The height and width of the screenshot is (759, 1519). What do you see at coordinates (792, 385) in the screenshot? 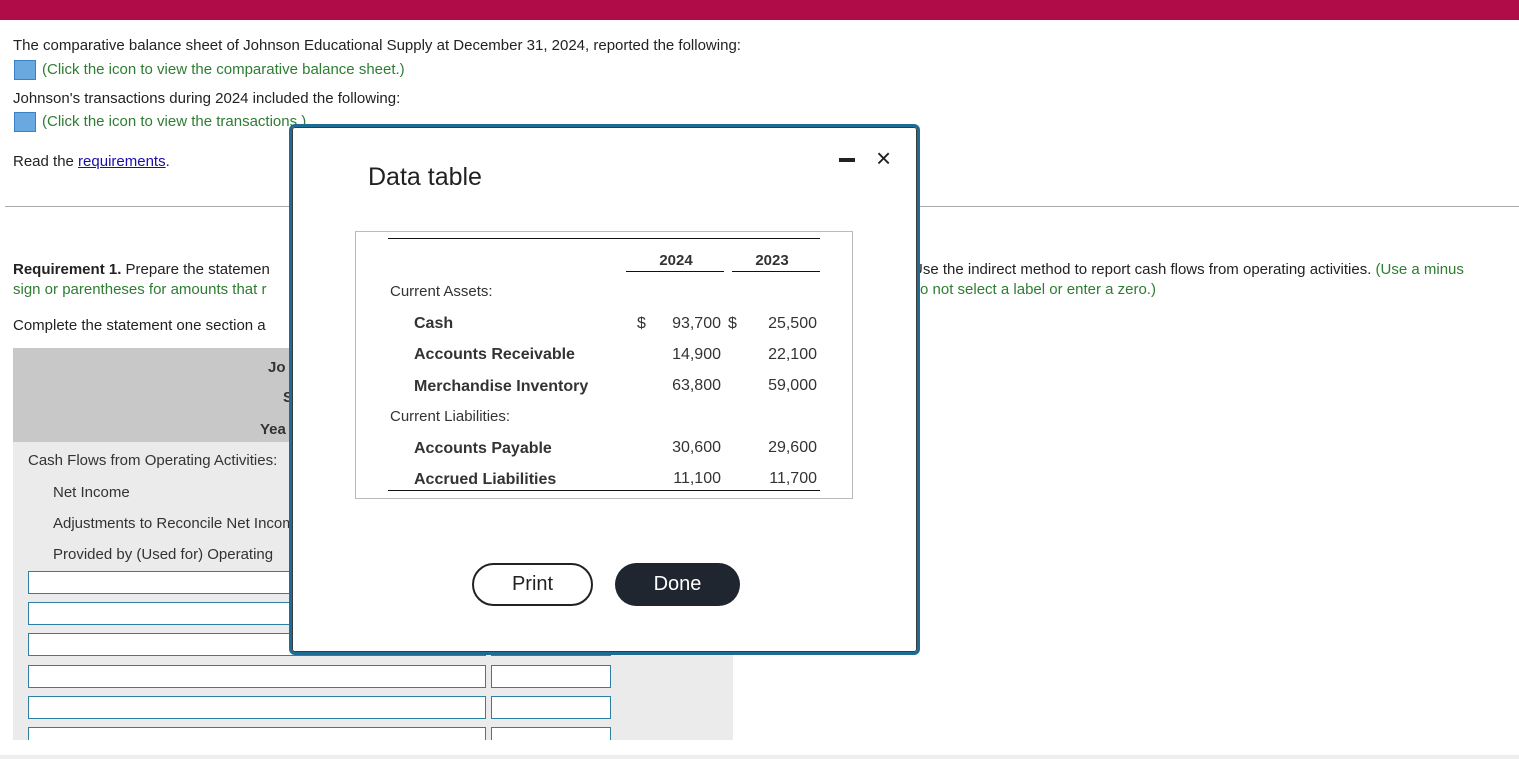
I see `value-2023: 59,000` at bounding box center [792, 385].